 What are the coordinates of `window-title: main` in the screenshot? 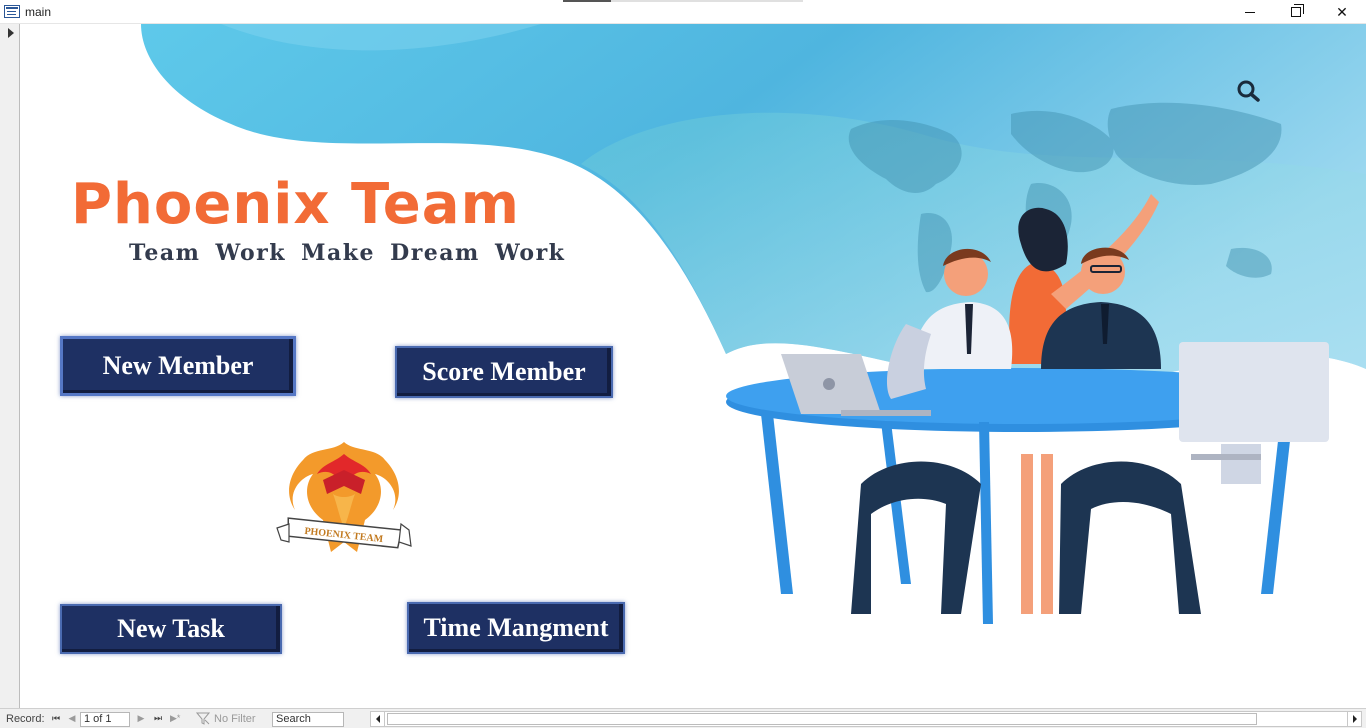 It's located at (38, 12).